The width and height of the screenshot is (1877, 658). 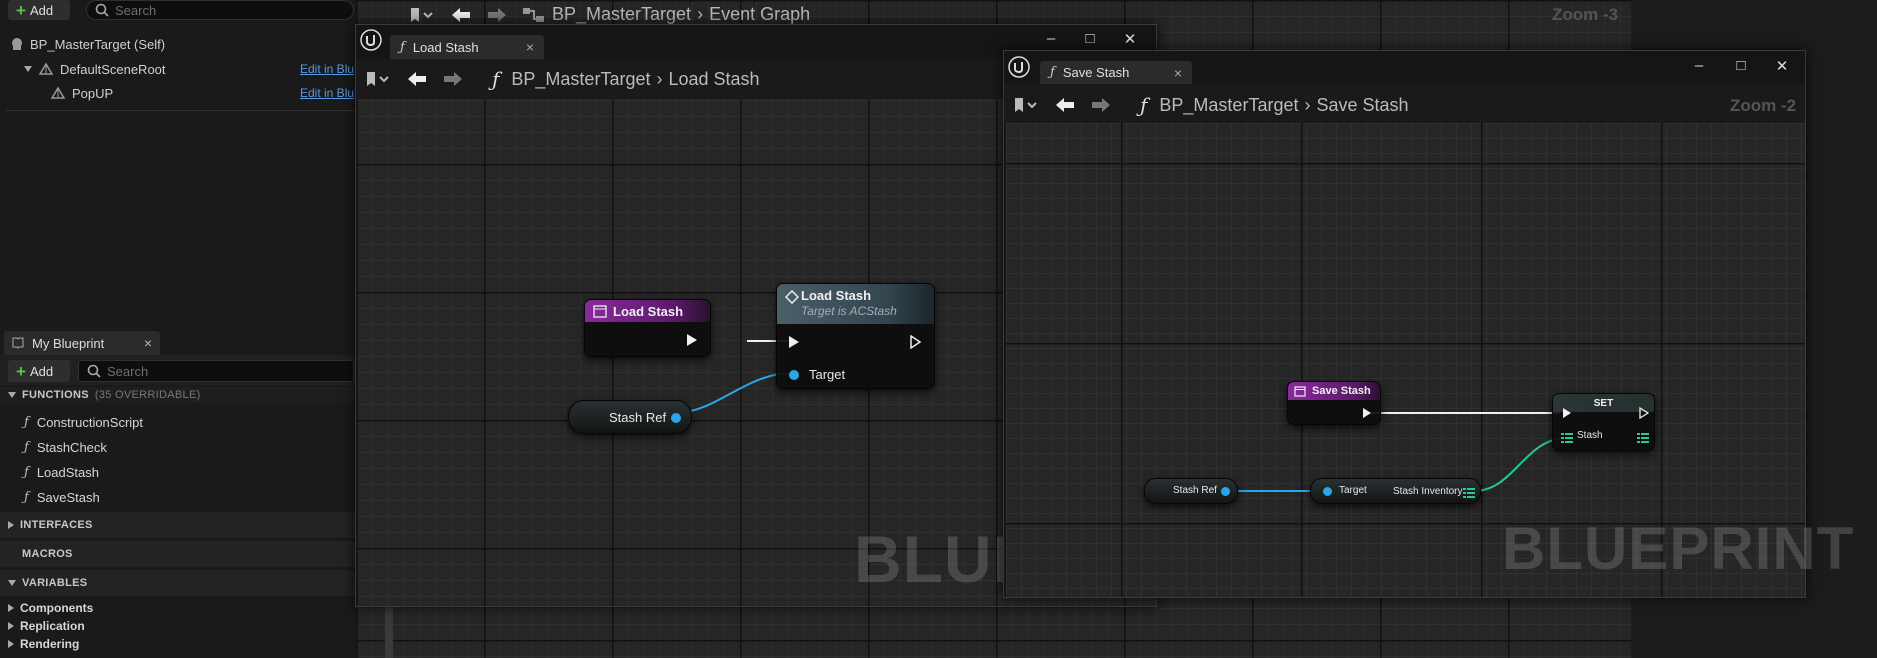 What do you see at coordinates (600, 311) in the screenshot?
I see `function-entry-icon` at bounding box center [600, 311].